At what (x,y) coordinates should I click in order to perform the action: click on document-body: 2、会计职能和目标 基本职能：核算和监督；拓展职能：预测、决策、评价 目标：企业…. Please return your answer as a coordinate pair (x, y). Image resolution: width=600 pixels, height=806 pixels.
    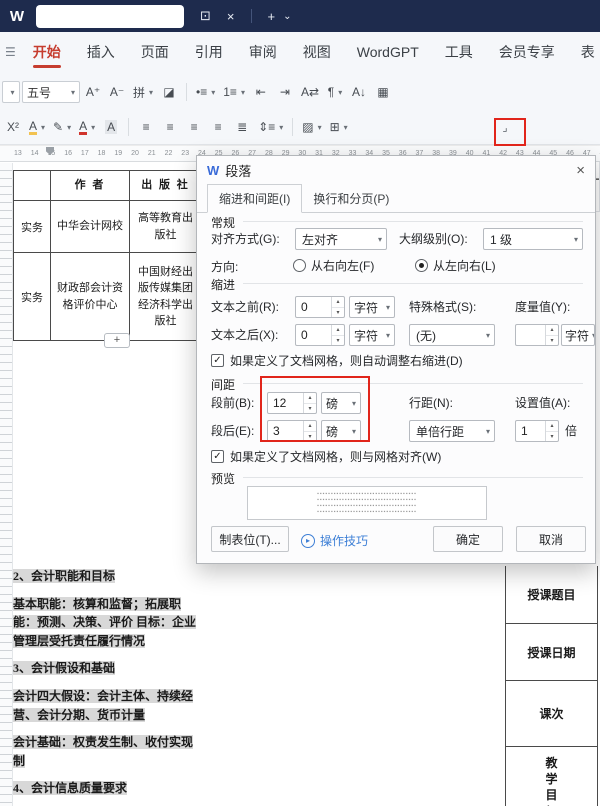
    Looking at the image, I should click on (108, 686).